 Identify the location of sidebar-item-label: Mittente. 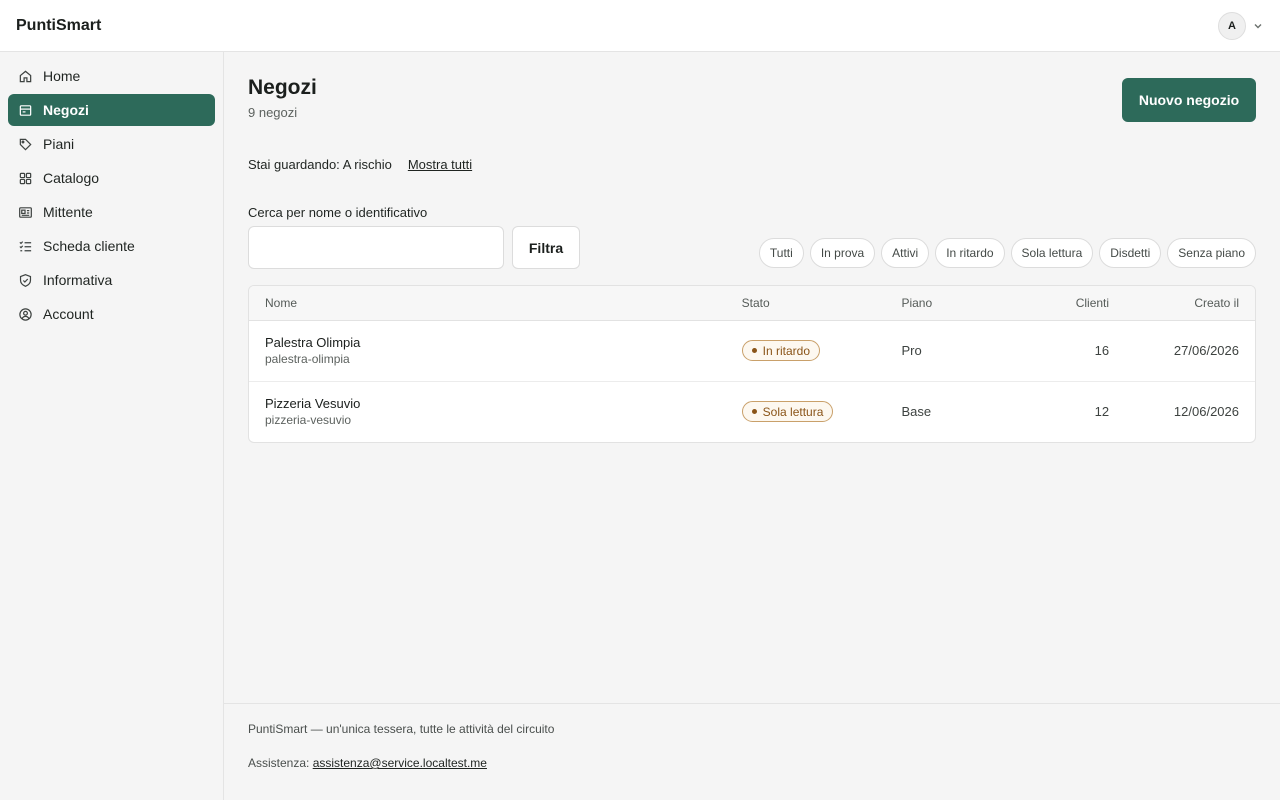
(68, 212).